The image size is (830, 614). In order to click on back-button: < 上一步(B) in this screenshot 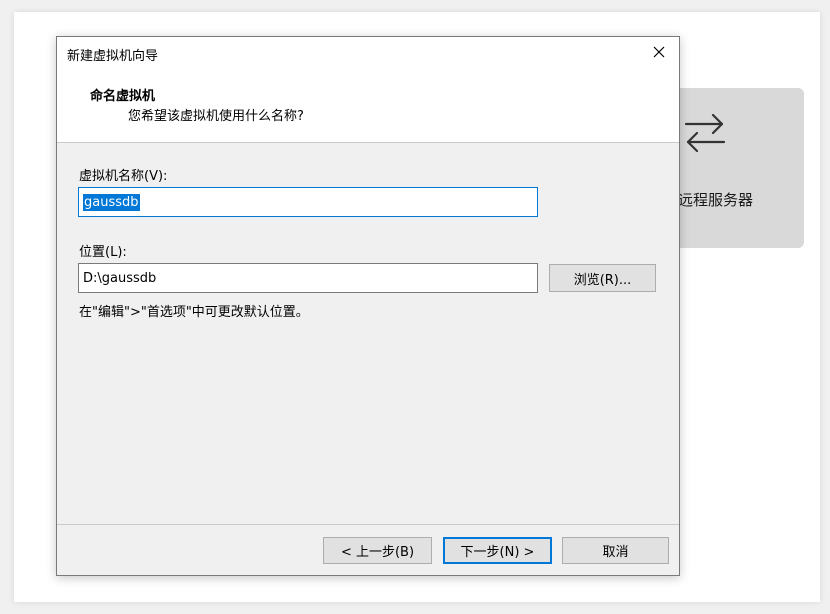, I will do `click(377, 550)`.